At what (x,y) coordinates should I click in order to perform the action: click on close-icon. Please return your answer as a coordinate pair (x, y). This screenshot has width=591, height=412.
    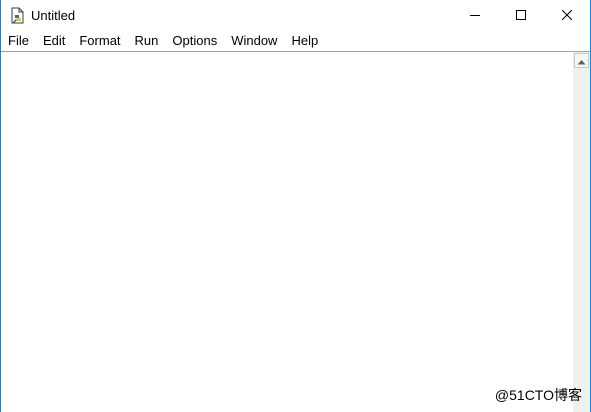
    Looking at the image, I should click on (567, 16).